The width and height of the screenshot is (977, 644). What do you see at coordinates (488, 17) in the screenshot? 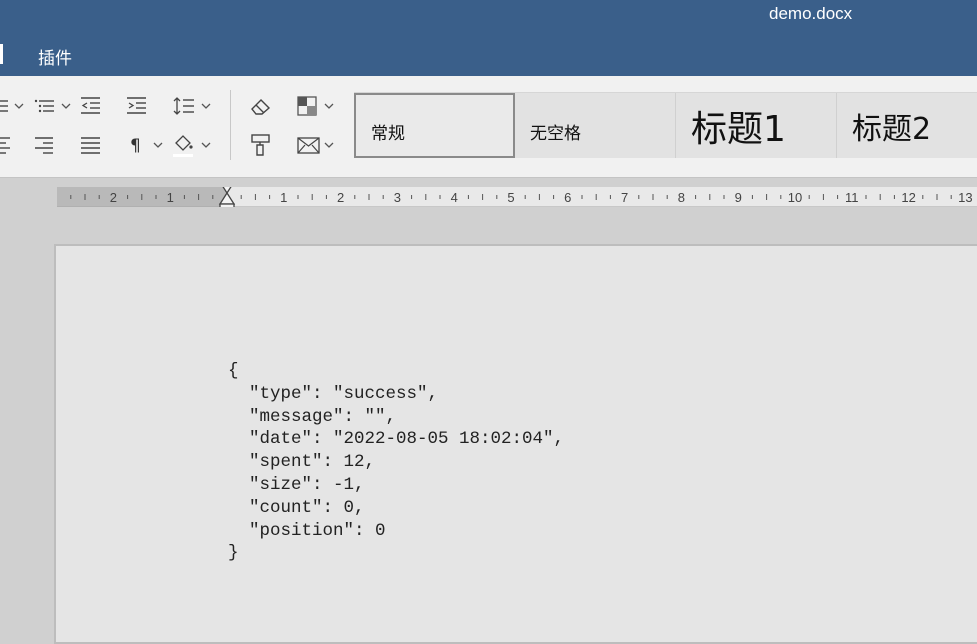
I see `title-bar: demo.docx` at bounding box center [488, 17].